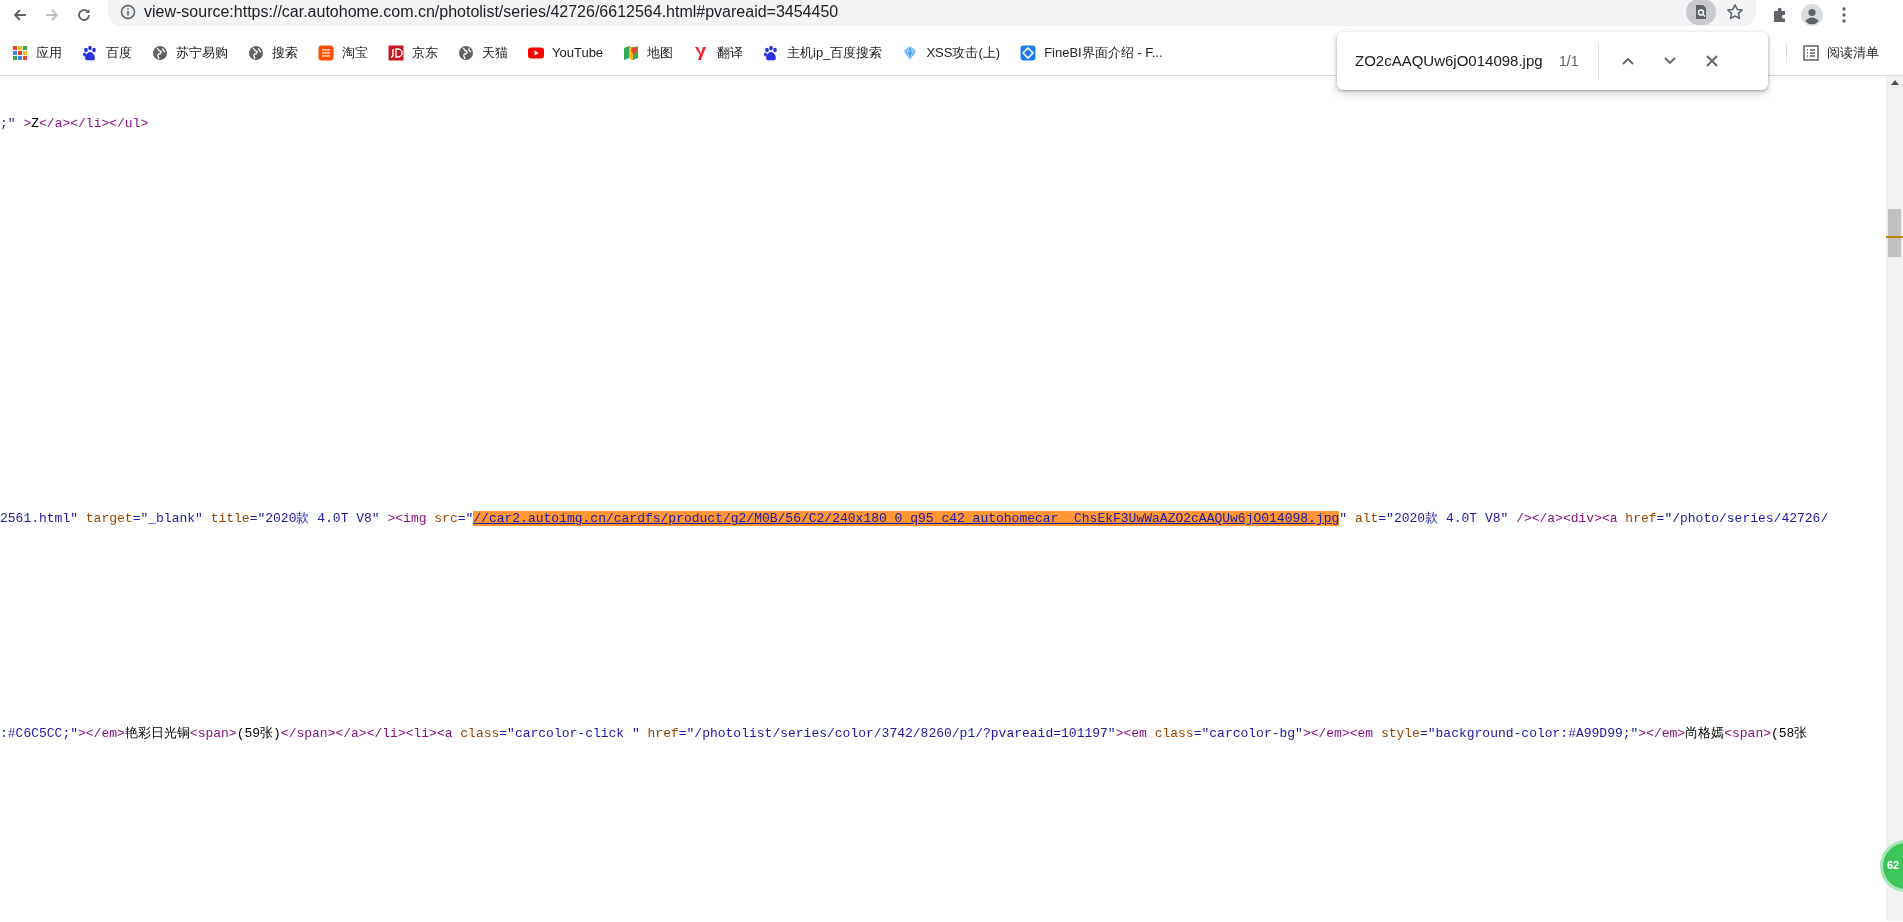  What do you see at coordinates (1894, 237) in the screenshot?
I see `match-marker` at bounding box center [1894, 237].